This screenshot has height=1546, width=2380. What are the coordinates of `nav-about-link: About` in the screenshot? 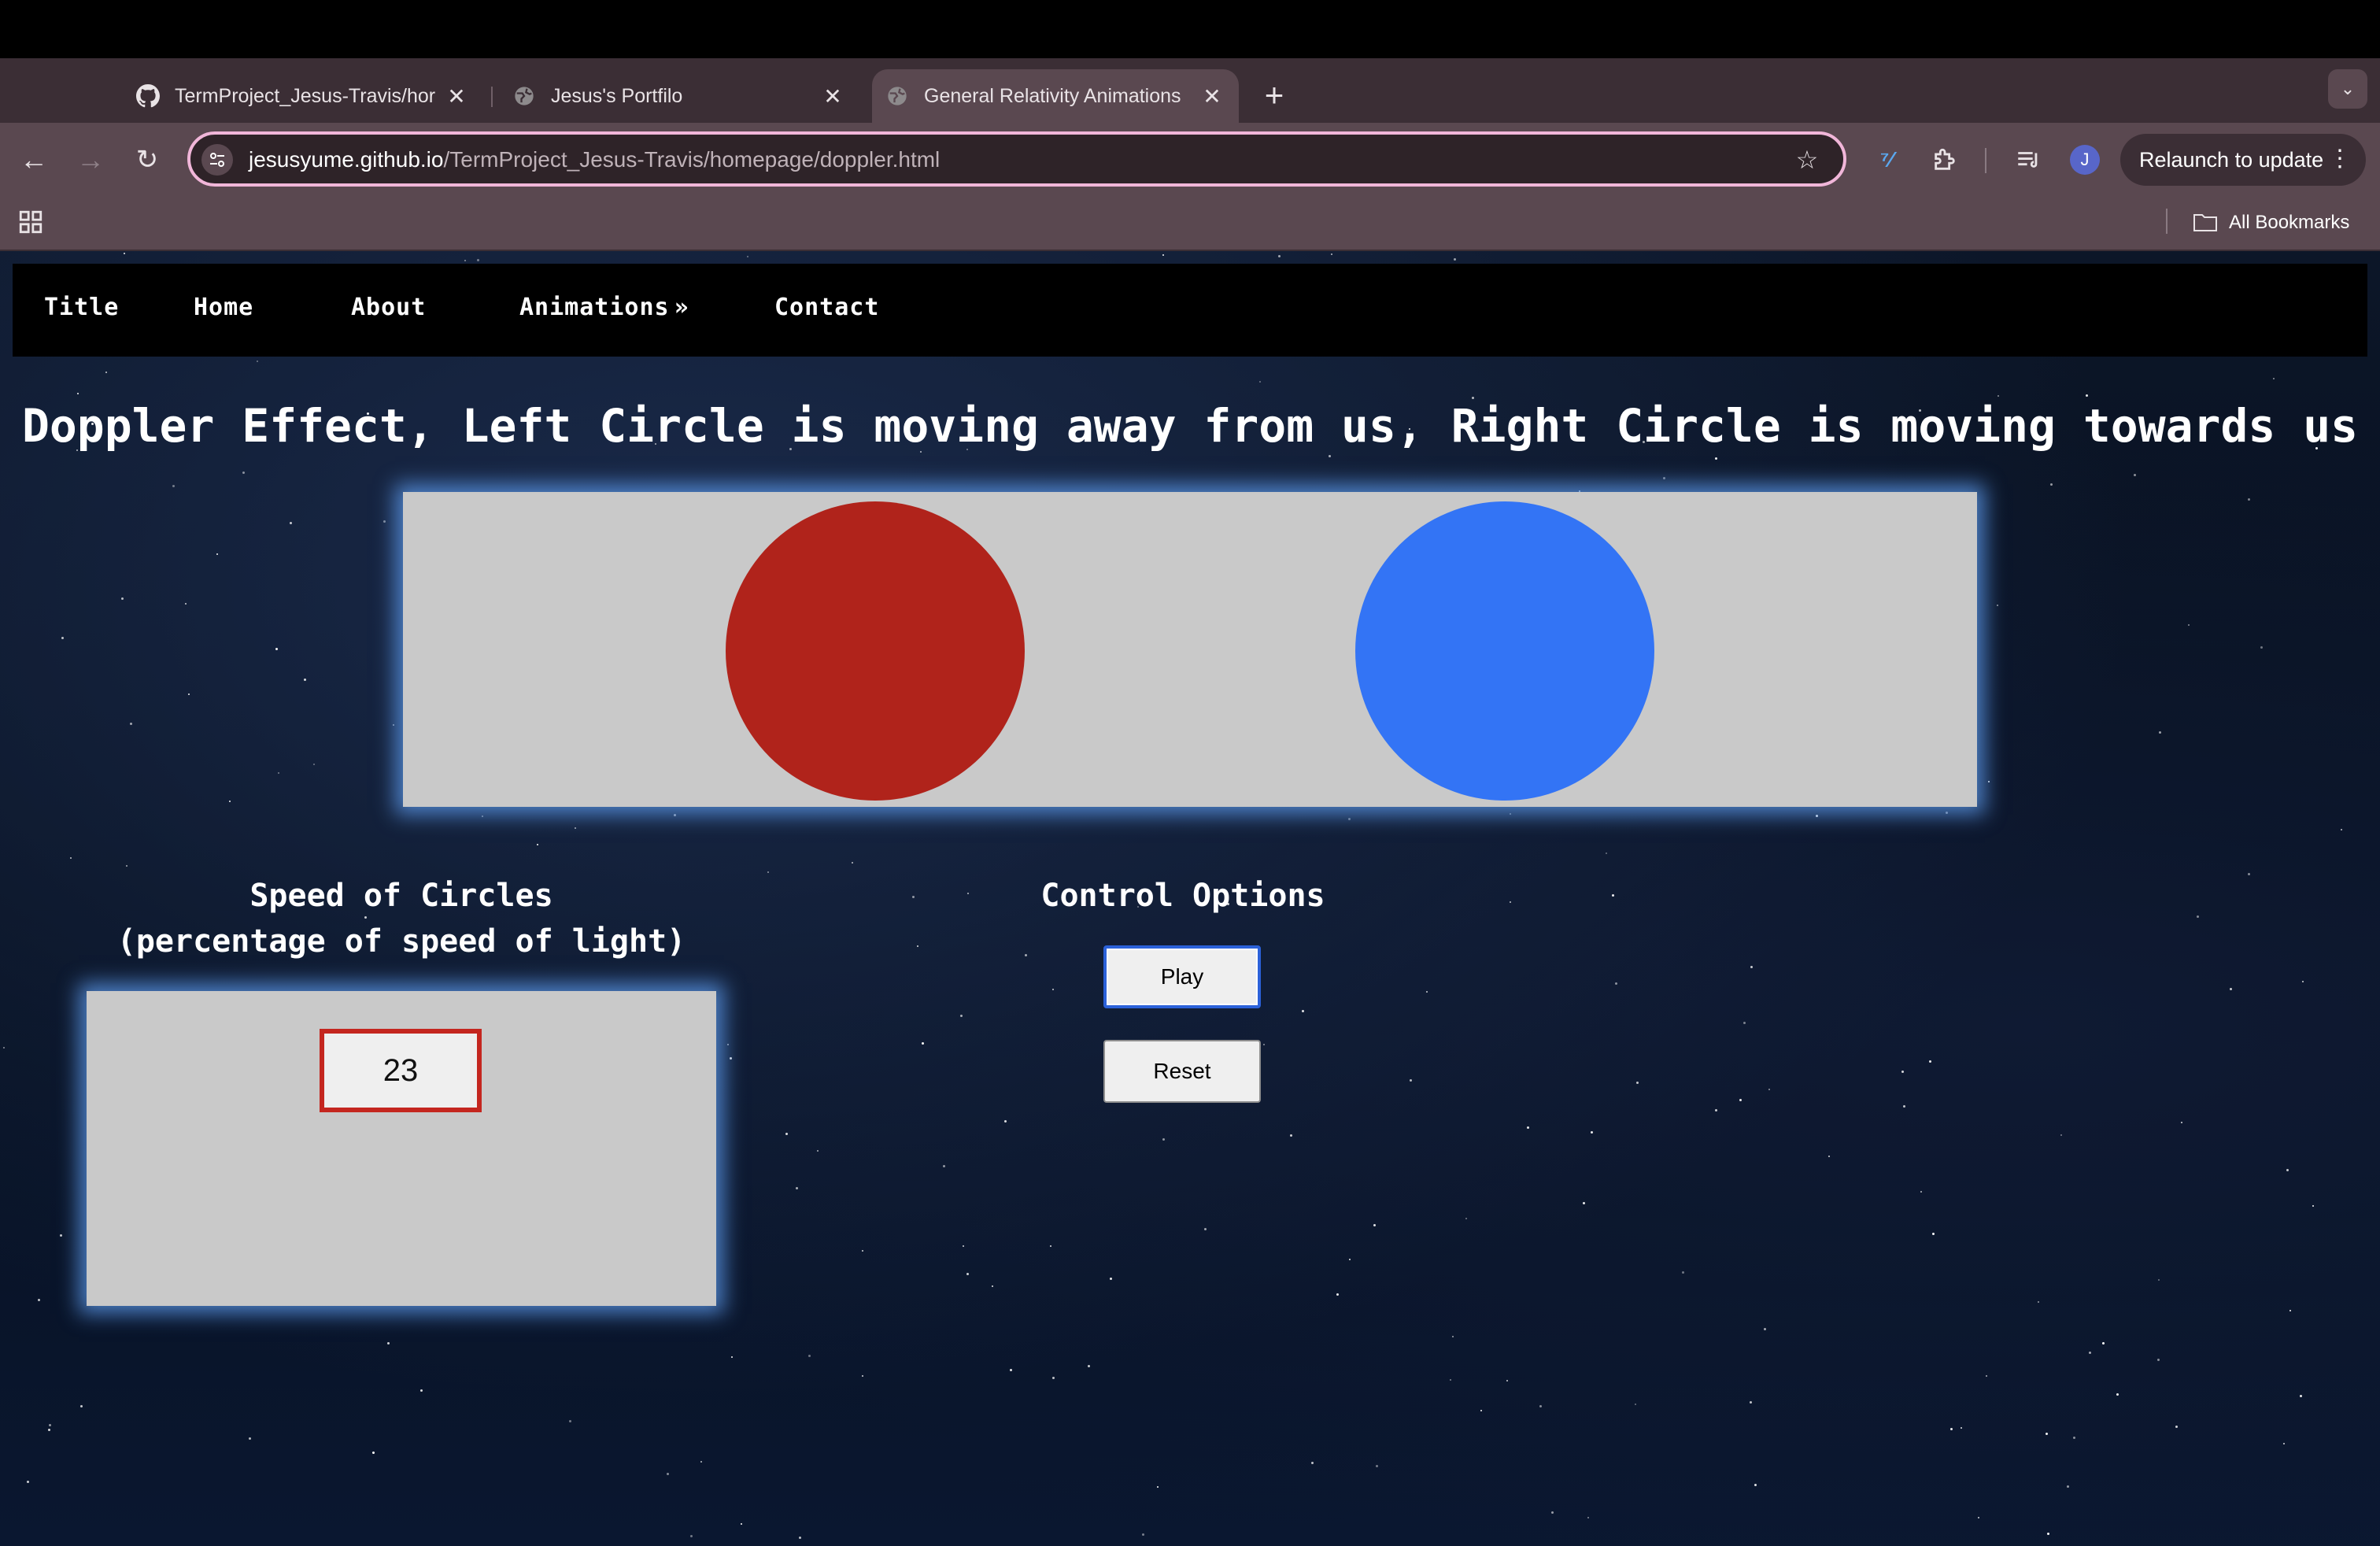 It's located at (388, 307).